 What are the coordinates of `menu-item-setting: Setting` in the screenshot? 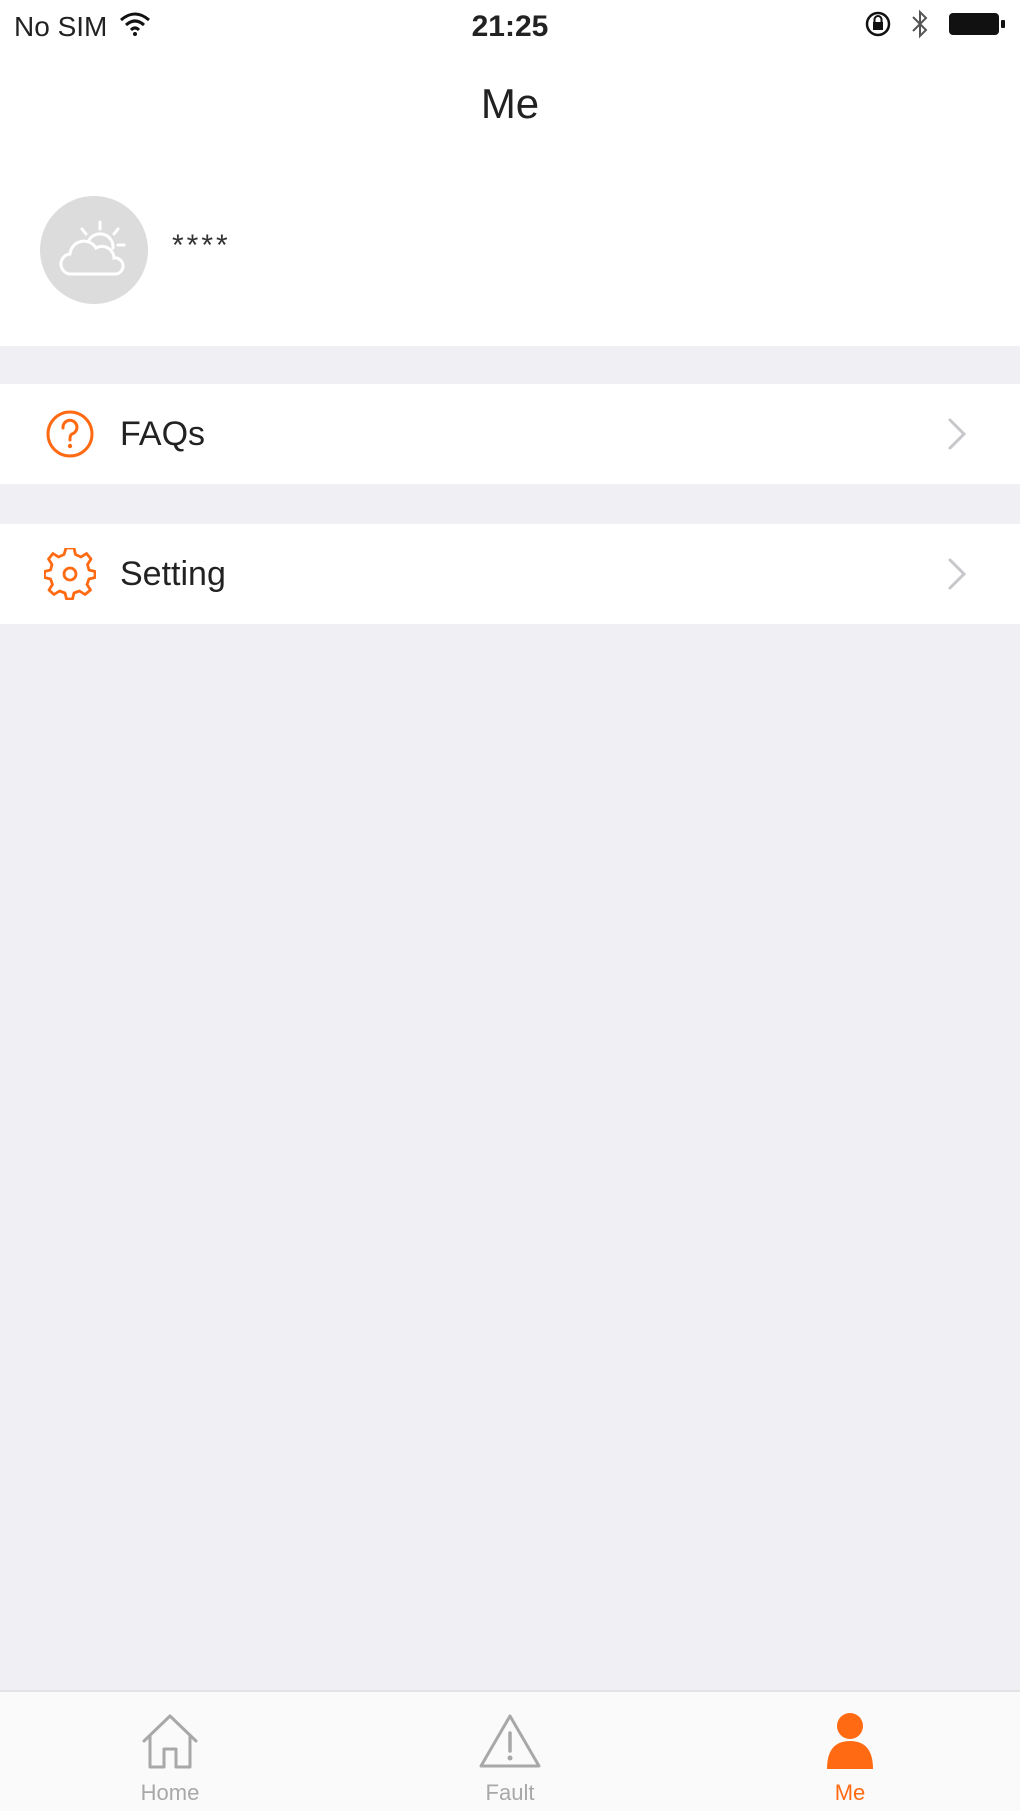 It's located at (510, 574).